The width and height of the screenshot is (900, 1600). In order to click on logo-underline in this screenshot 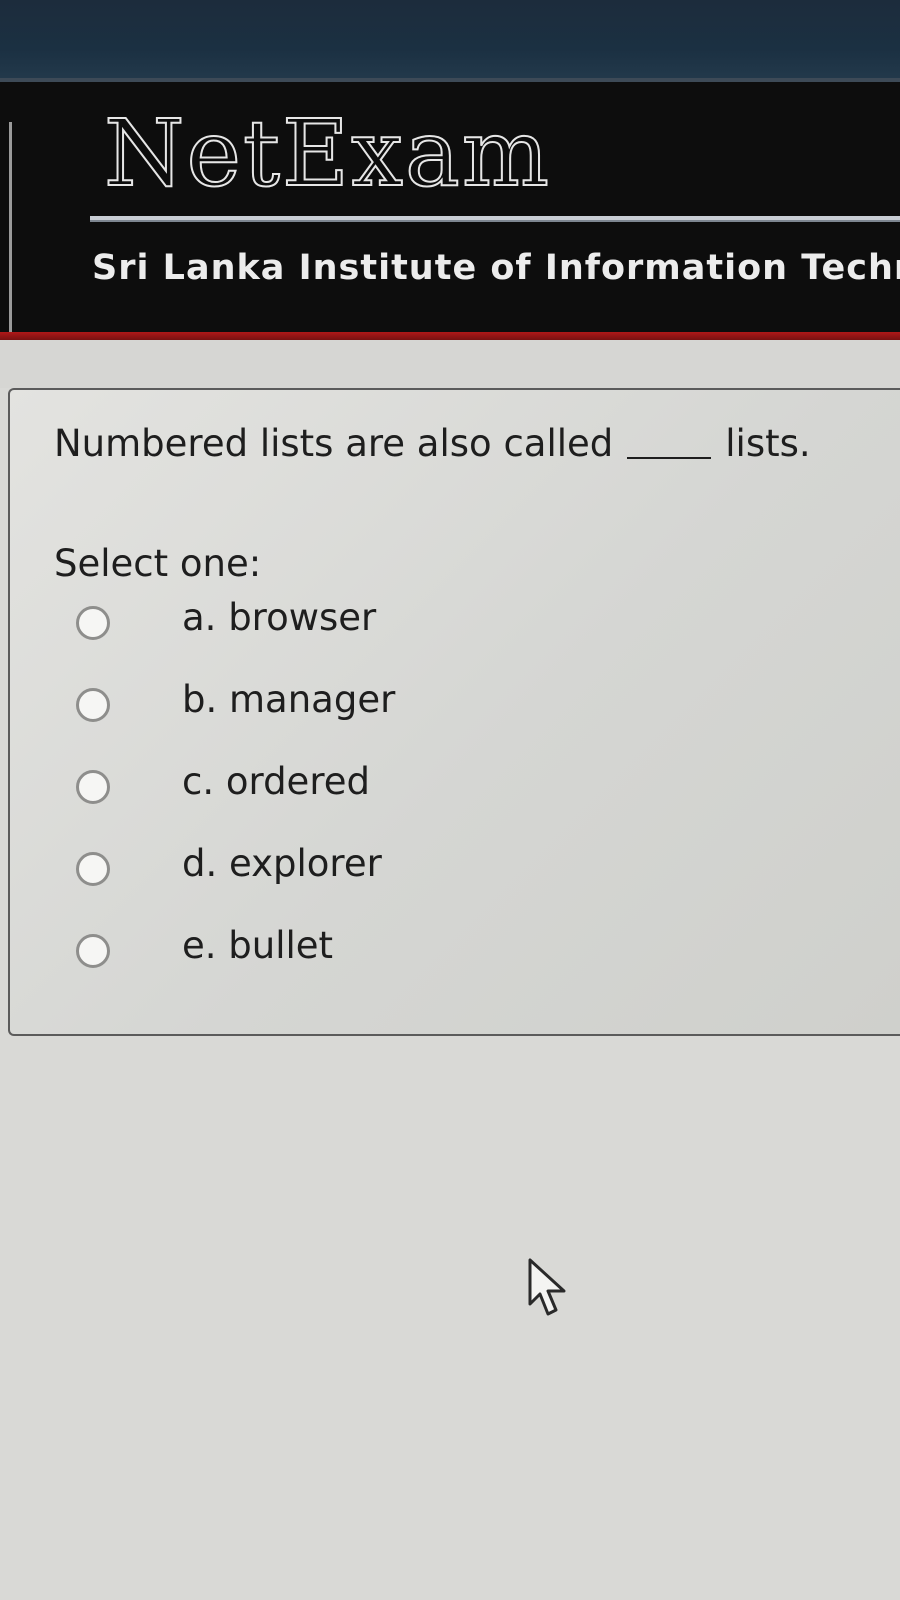, I will do `click(495, 219)`.